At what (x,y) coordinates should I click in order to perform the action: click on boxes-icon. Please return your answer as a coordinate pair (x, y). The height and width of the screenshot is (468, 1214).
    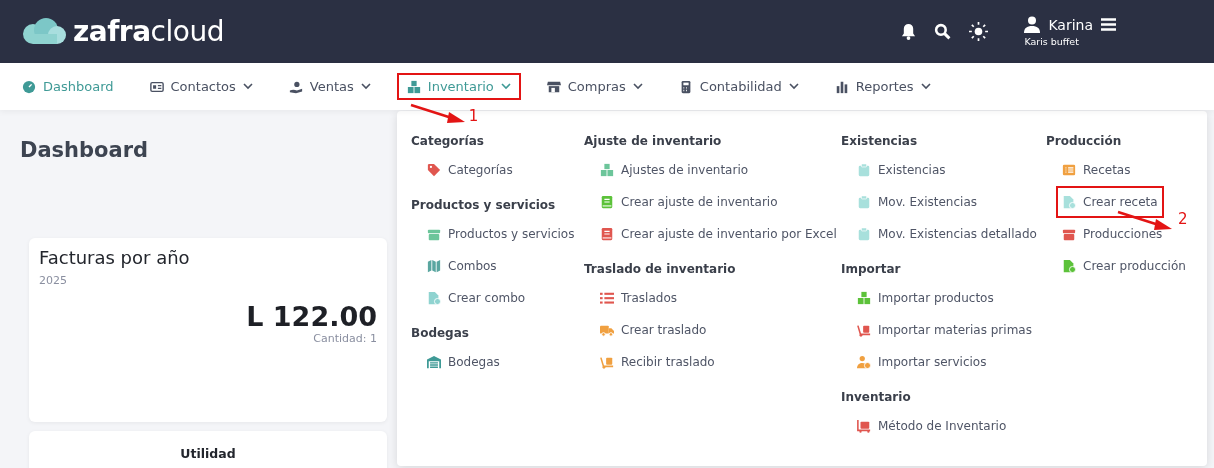
    Looking at the image, I should click on (413, 86).